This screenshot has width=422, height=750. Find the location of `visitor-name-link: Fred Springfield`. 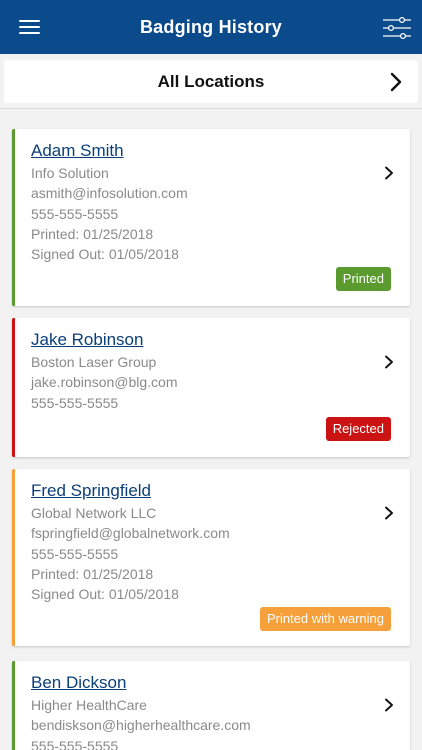

visitor-name-link: Fred Springfield is located at coordinates (91, 491).